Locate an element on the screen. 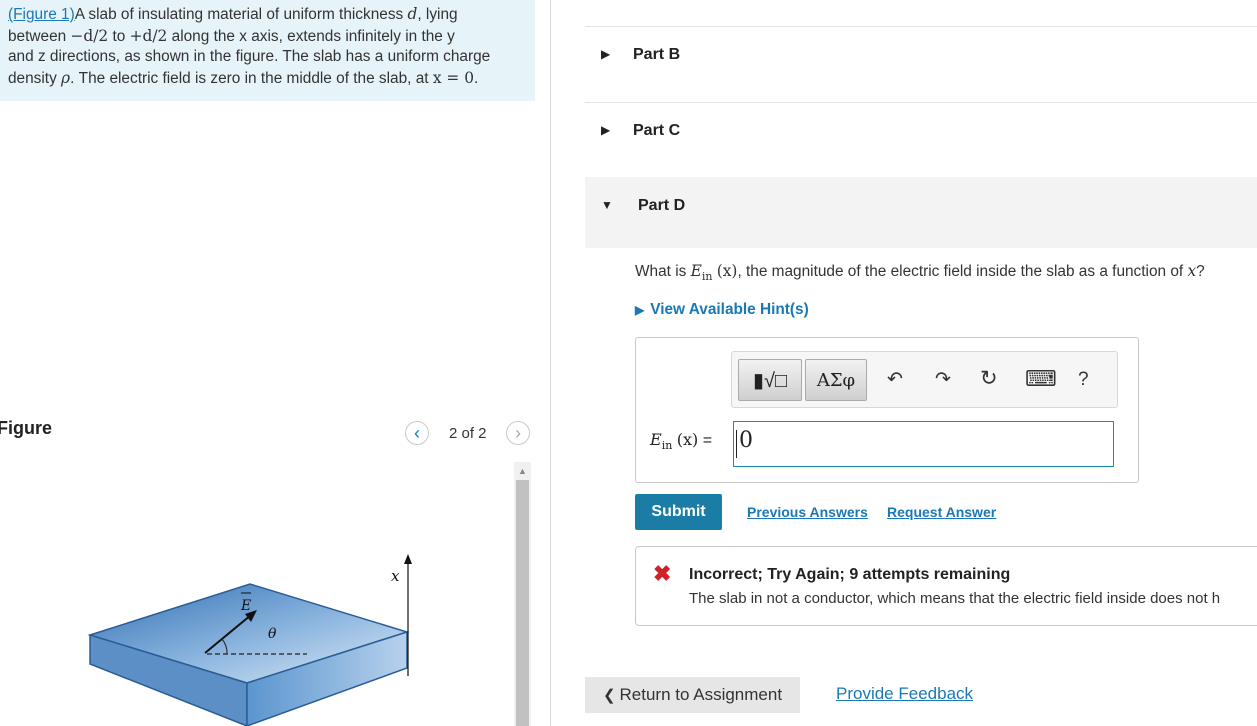 The width and height of the screenshot is (1257, 726). answer-label-symbol: E is located at coordinates (656, 439).